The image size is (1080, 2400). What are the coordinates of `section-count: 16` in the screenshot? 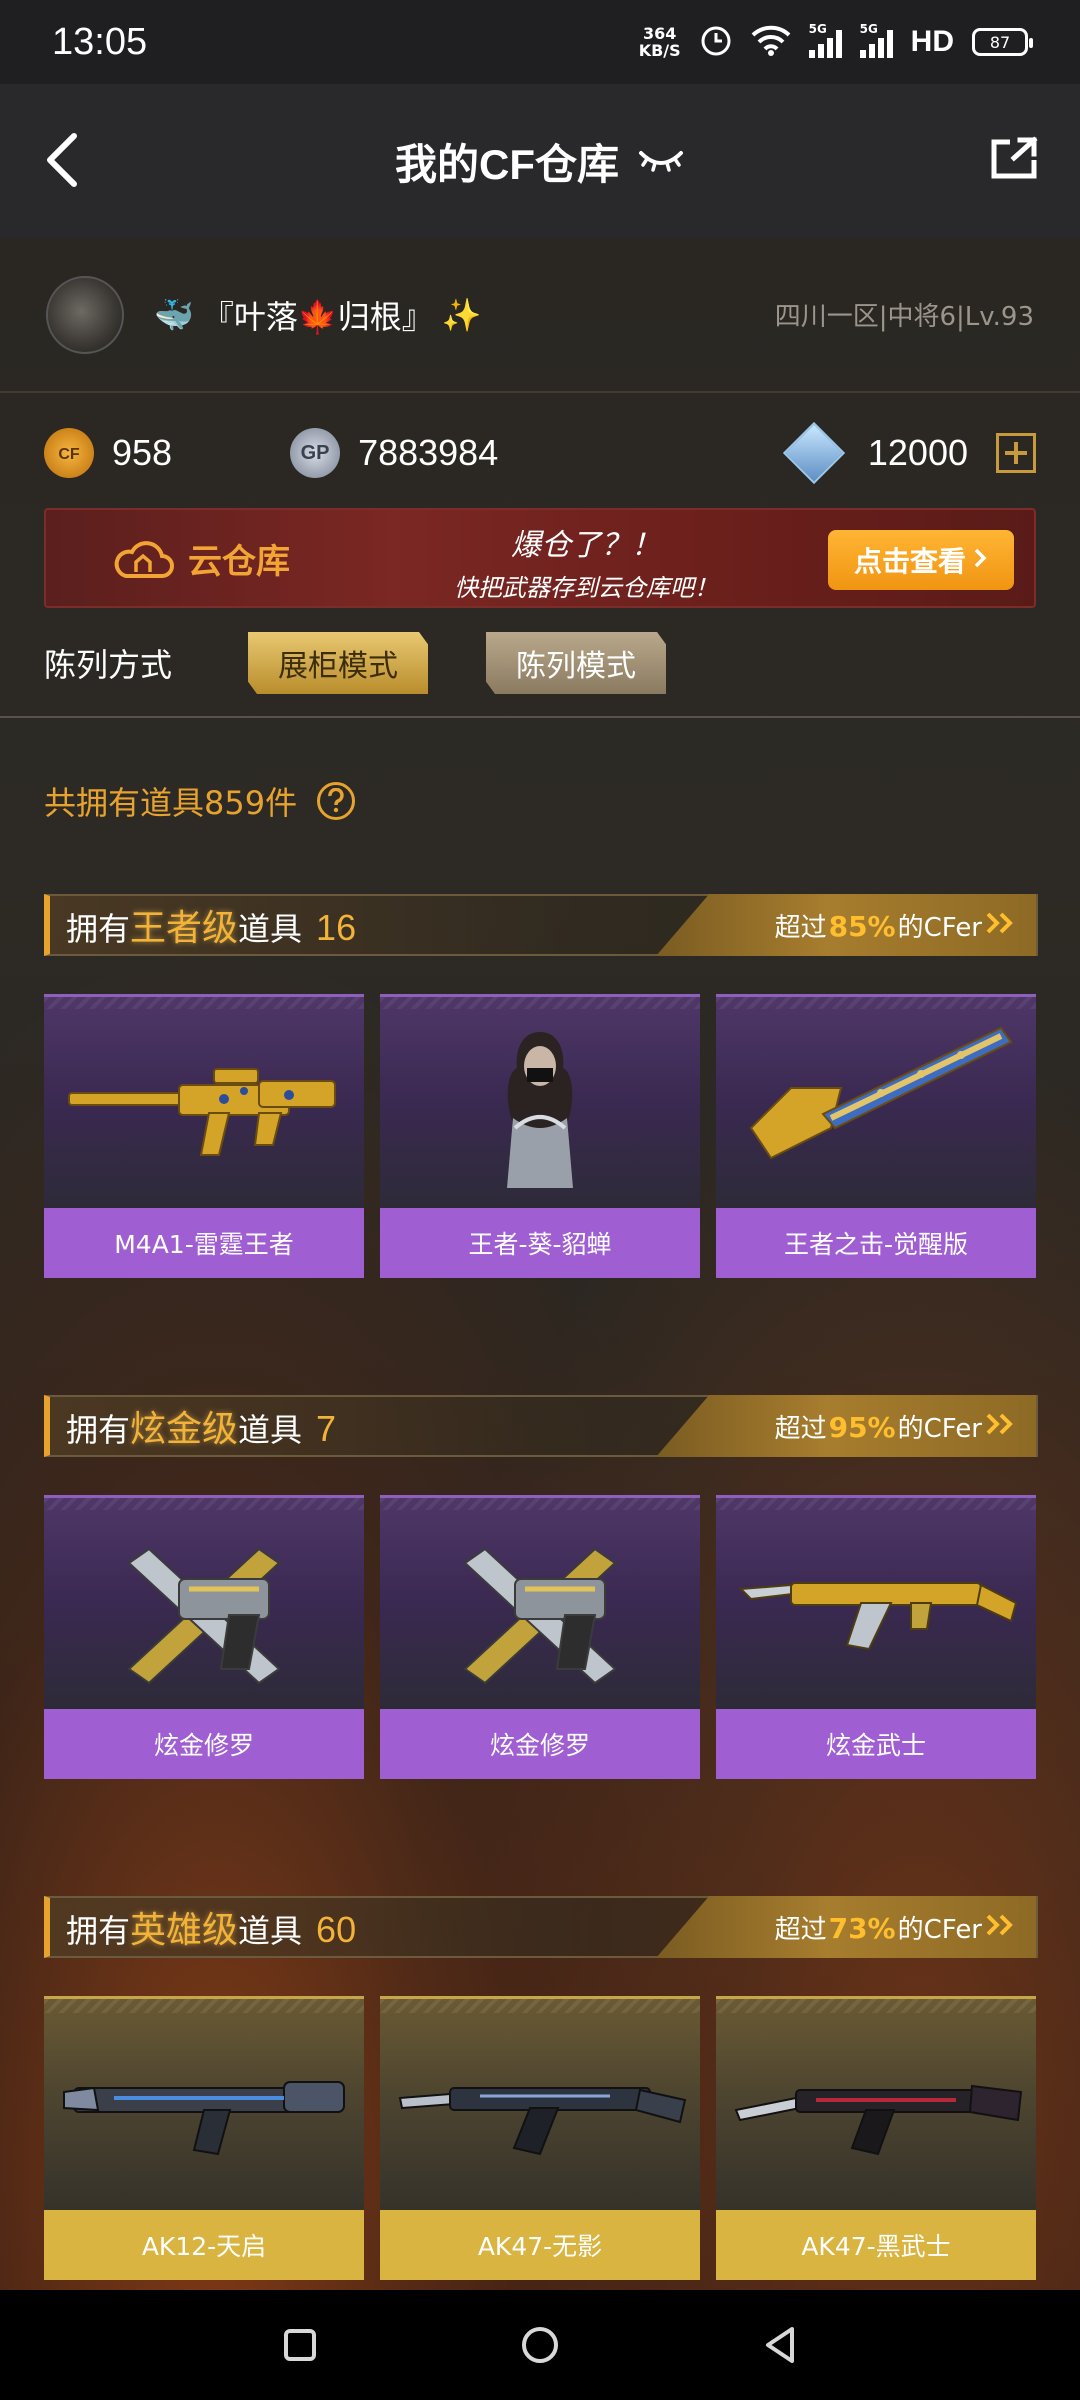 It's located at (336, 927).